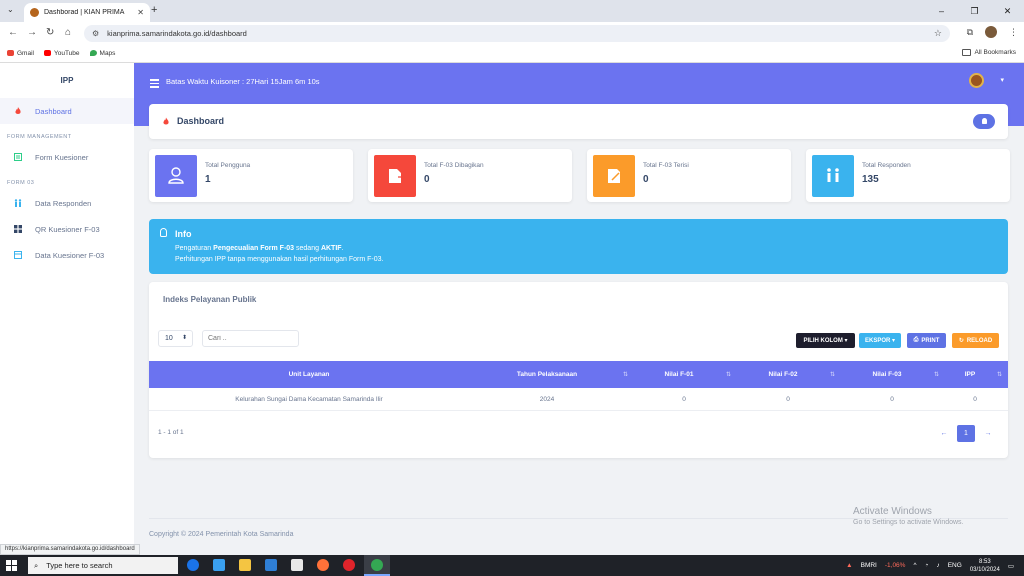  I want to click on bookmarks-bar: Gmail YouTube Maps All Bookmarks, so click(512, 53).